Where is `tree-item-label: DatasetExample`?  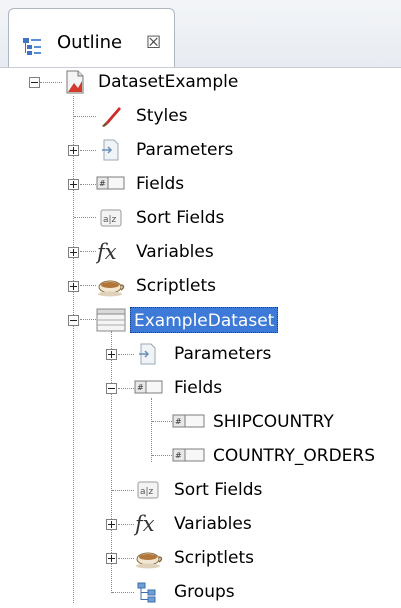
tree-item-label: DatasetExample is located at coordinates (168, 82).